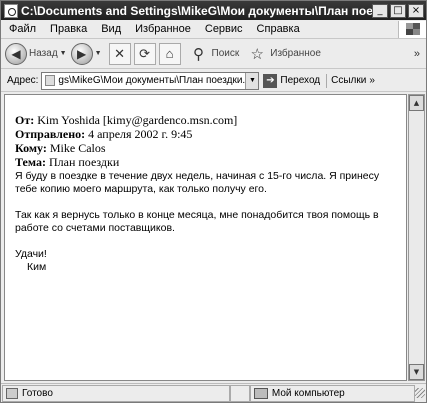 The image size is (427, 403). What do you see at coordinates (163, 29) in the screenshot?
I see `menu-favorites: Избранное` at bounding box center [163, 29].